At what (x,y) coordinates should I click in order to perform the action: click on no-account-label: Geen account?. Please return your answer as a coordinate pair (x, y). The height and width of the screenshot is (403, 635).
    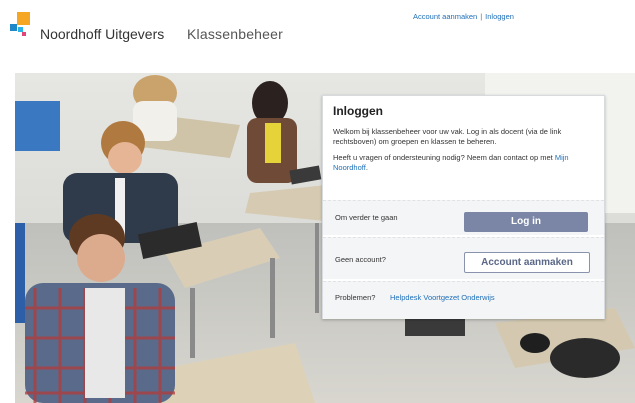
    Looking at the image, I should click on (360, 259).